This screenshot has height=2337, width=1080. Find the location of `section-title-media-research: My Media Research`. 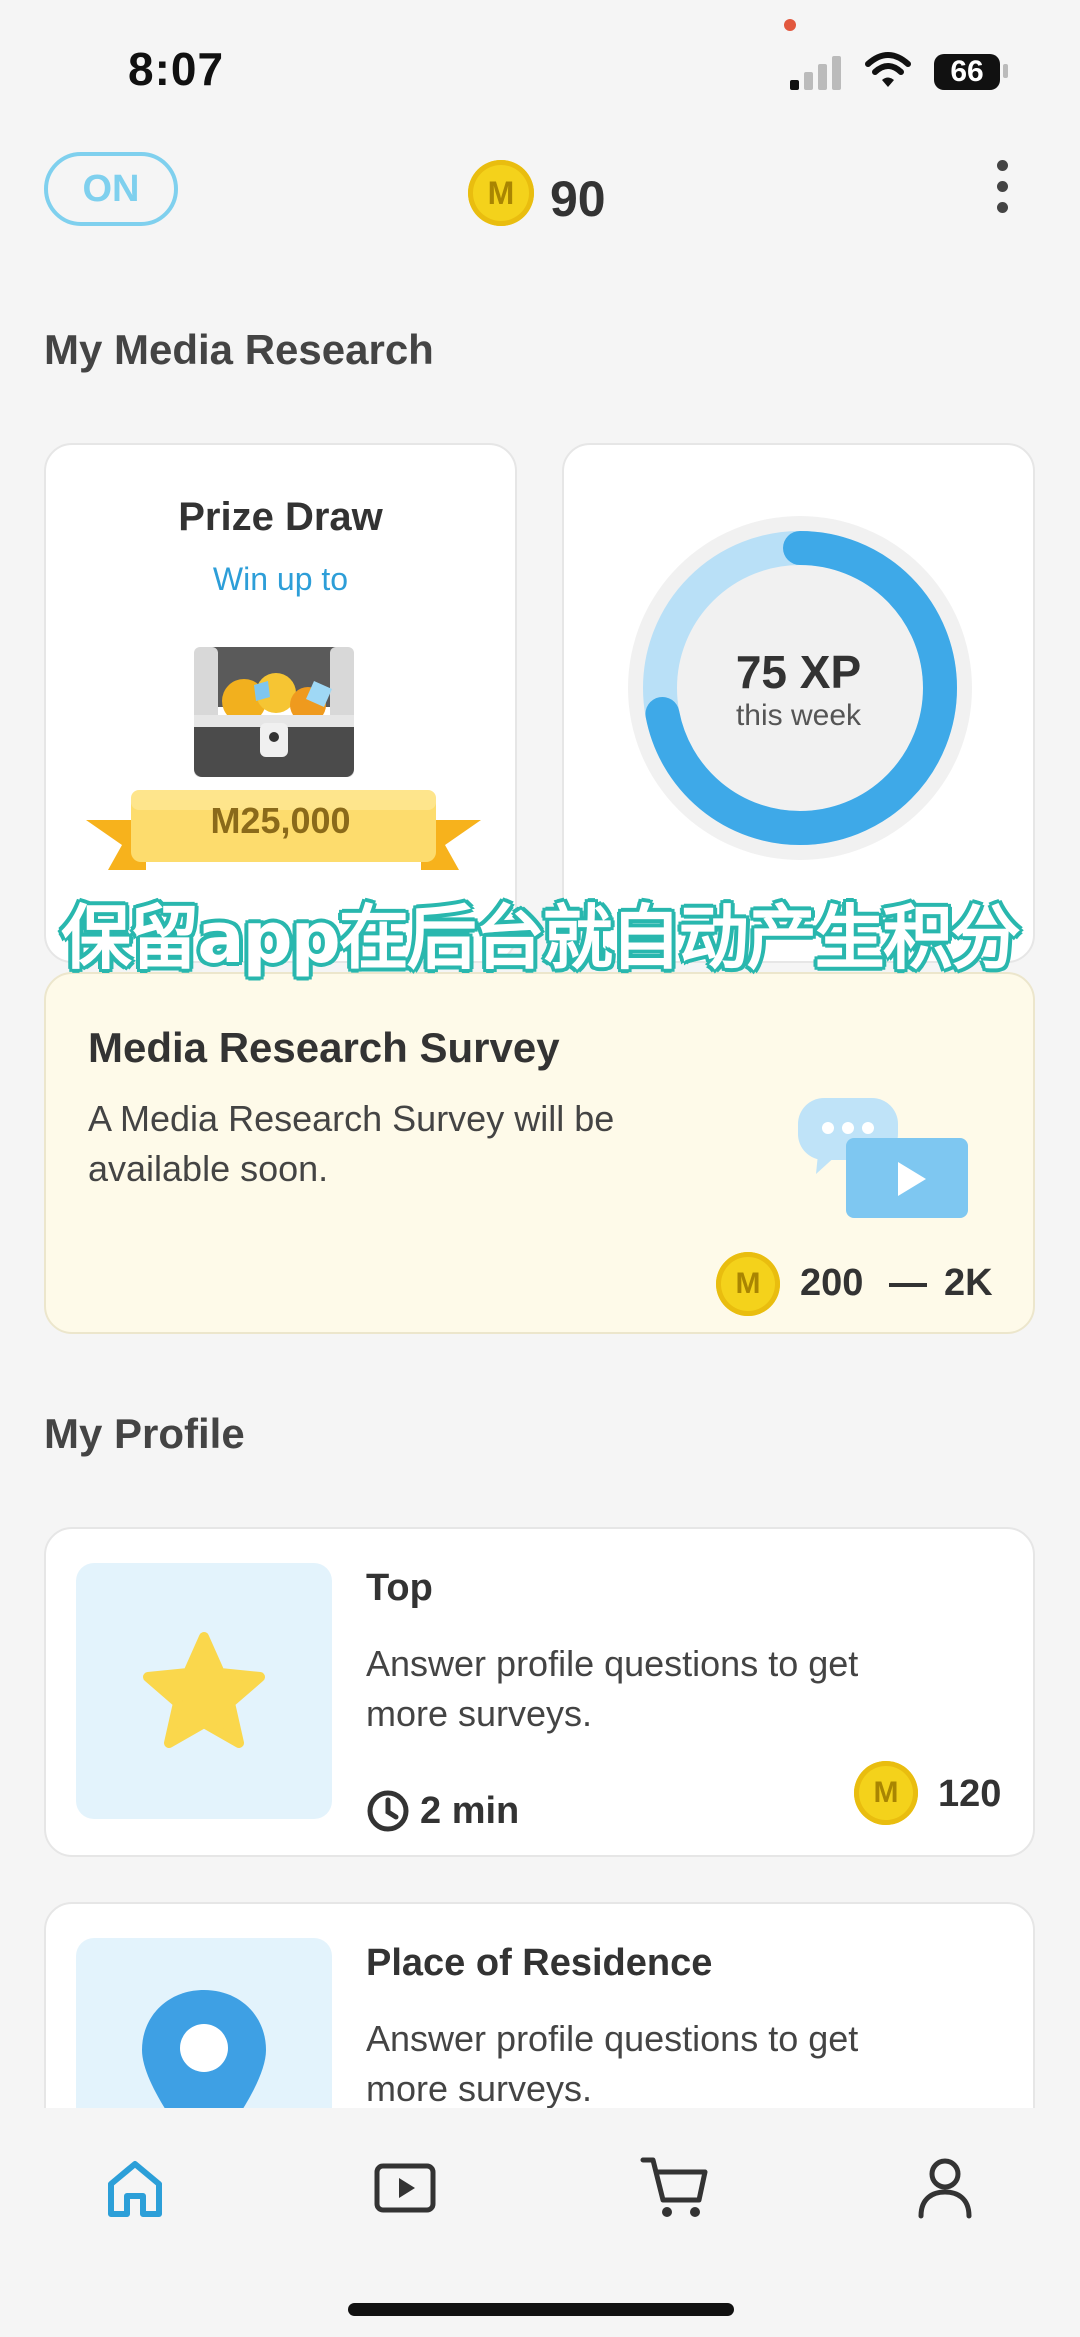

section-title-media-research: My Media Research is located at coordinates (239, 349).